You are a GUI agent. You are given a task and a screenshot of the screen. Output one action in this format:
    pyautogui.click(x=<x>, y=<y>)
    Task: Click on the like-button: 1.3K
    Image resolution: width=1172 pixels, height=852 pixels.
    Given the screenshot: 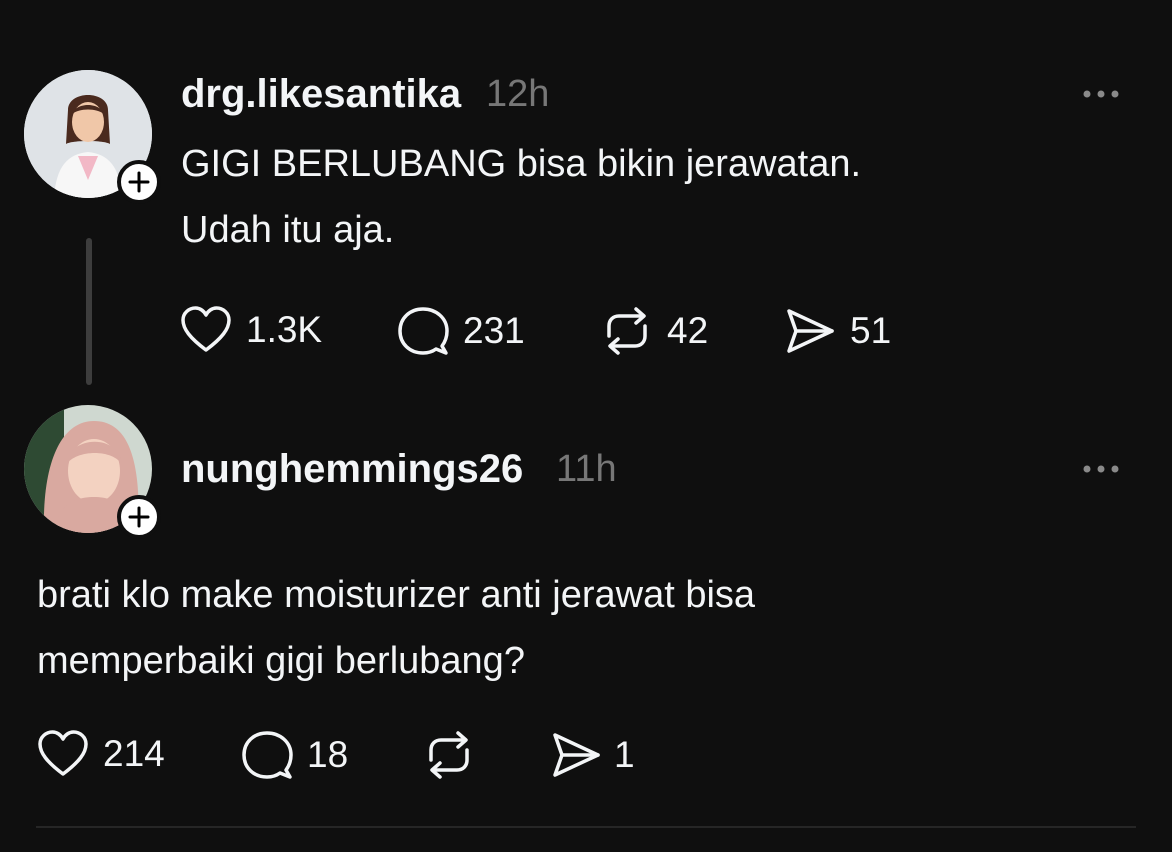 What is the action you would take?
    pyautogui.click(x=251, y=330)
    